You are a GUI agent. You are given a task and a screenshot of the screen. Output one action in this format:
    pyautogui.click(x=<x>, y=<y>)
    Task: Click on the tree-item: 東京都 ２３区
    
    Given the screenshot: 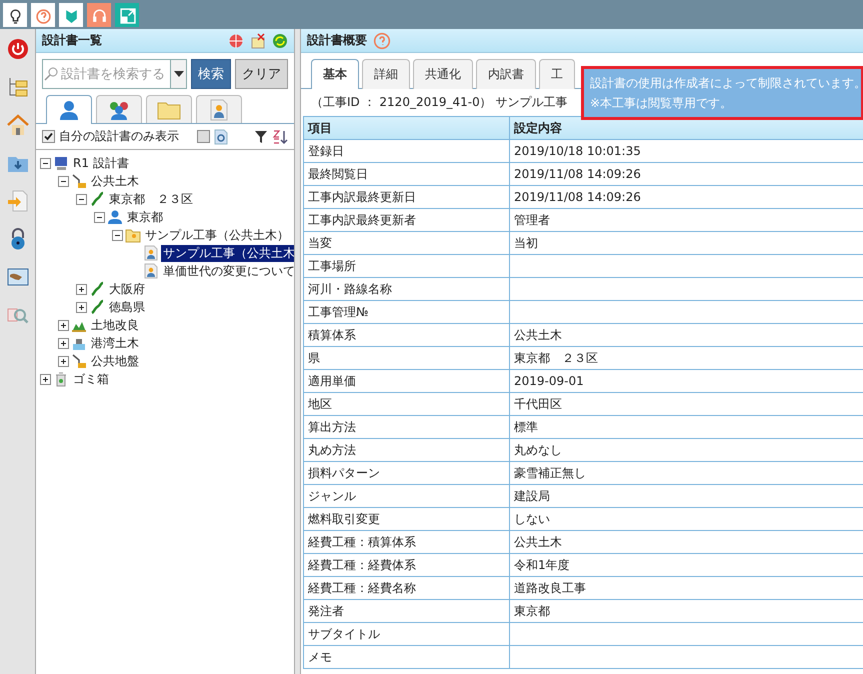 What is the action you would take?
    pyautogui.click(x=151, y=199)
    